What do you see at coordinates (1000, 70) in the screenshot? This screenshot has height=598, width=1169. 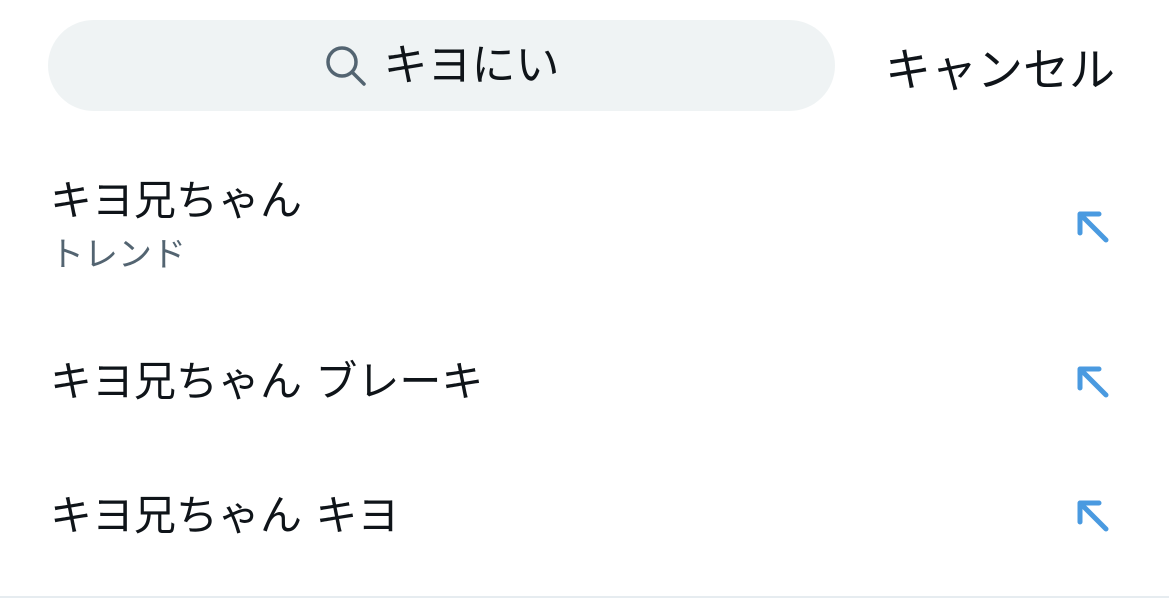 I see `cancel-button: キャンセル` at bounding box center [1000, 70].